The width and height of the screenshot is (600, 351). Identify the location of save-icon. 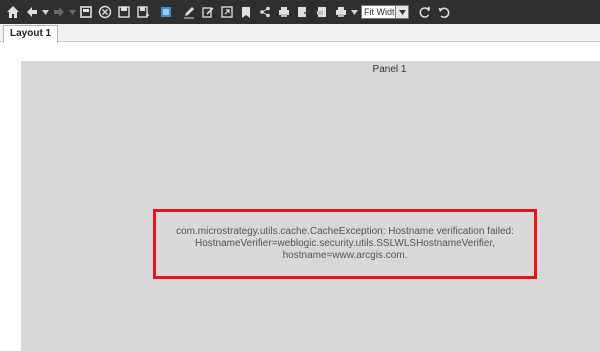
(123, 12).